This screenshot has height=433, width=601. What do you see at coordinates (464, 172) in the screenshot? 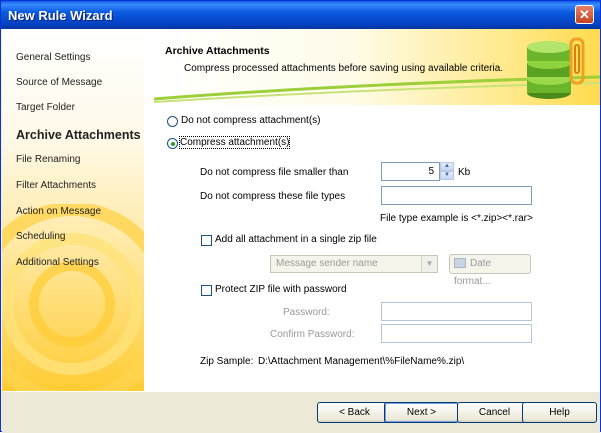
I see `min-size-unit: Kb` at bounding box center [464, 172].